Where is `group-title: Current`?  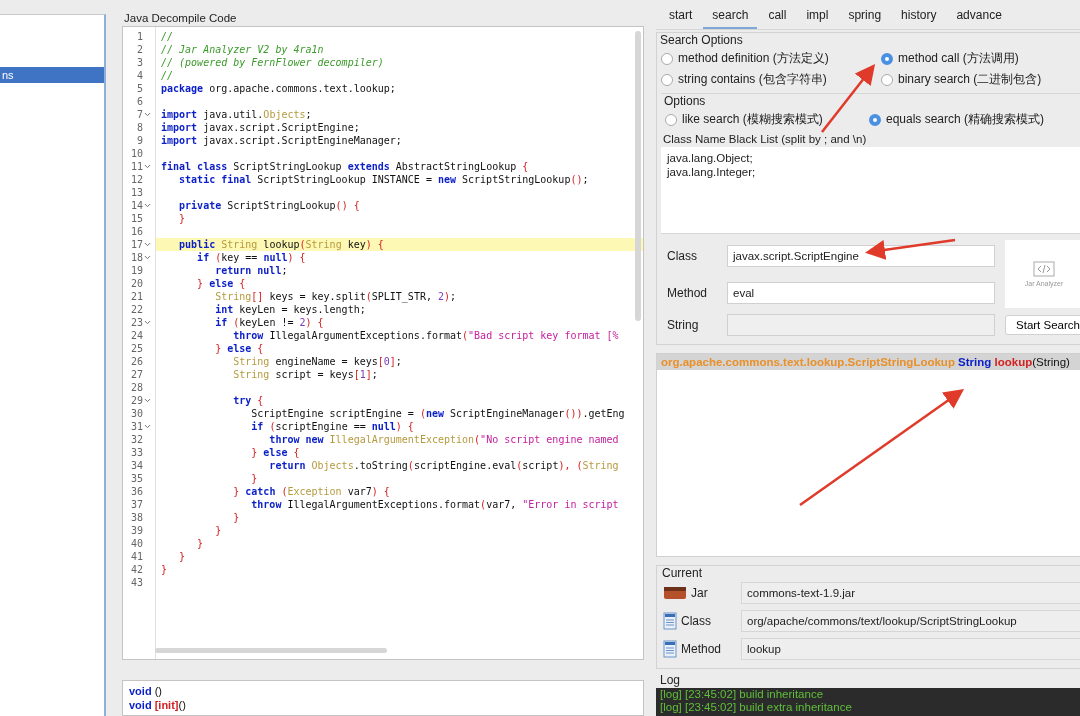
group-title: Current is located at coordinates (682, 573).